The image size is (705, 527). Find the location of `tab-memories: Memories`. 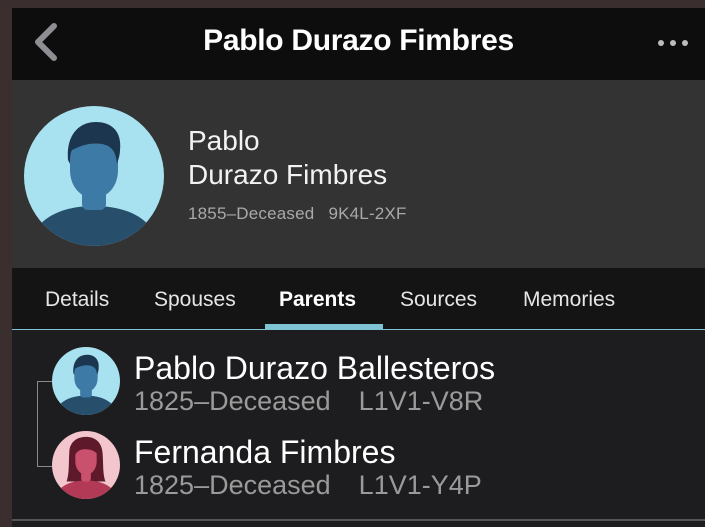

tab-memories: Memories is located at coordinates (569, 300).